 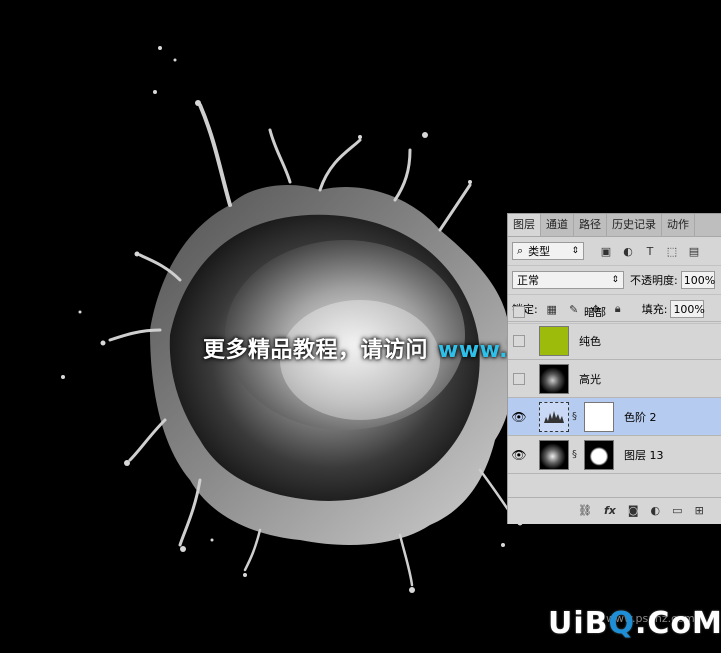 I want to click on levels-histogram-icon, so click(x=554, y=416).